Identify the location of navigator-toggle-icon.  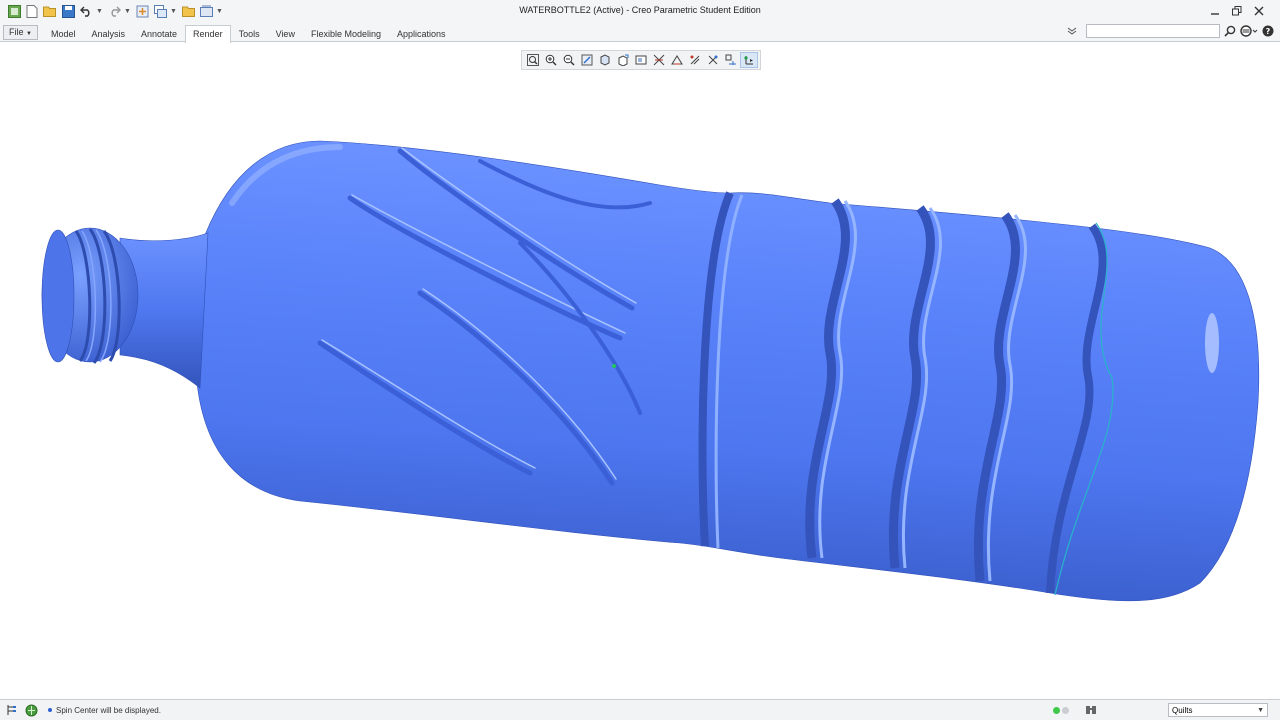
(12, 710).